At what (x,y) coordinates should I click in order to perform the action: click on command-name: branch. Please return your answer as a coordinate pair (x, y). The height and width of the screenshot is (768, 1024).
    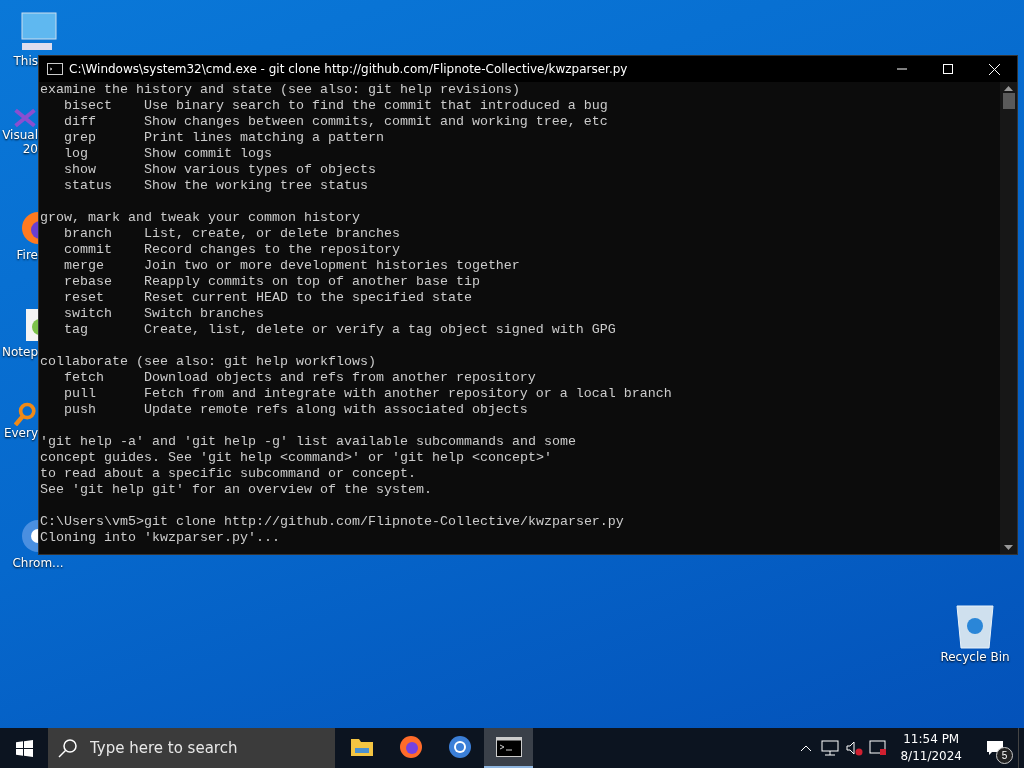
    Looking at the image, I should click on (88, 234).